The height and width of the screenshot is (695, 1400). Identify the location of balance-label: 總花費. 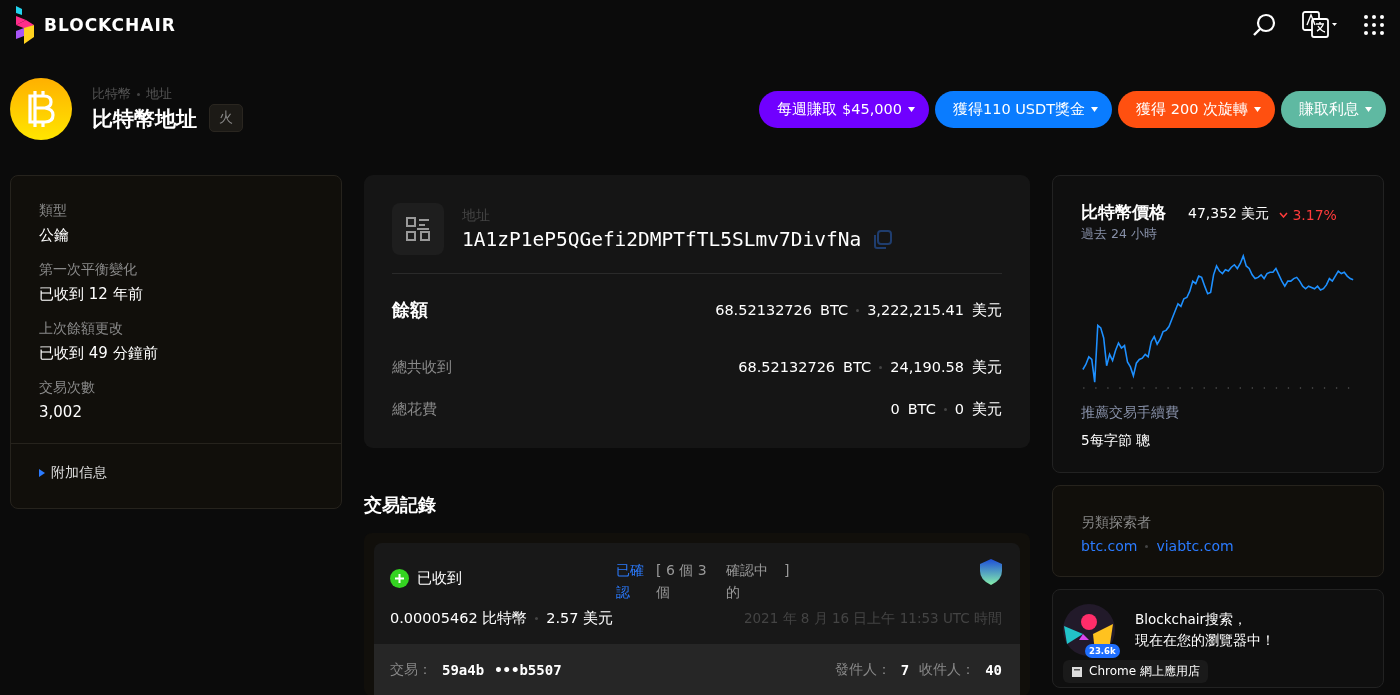
(414, 409).